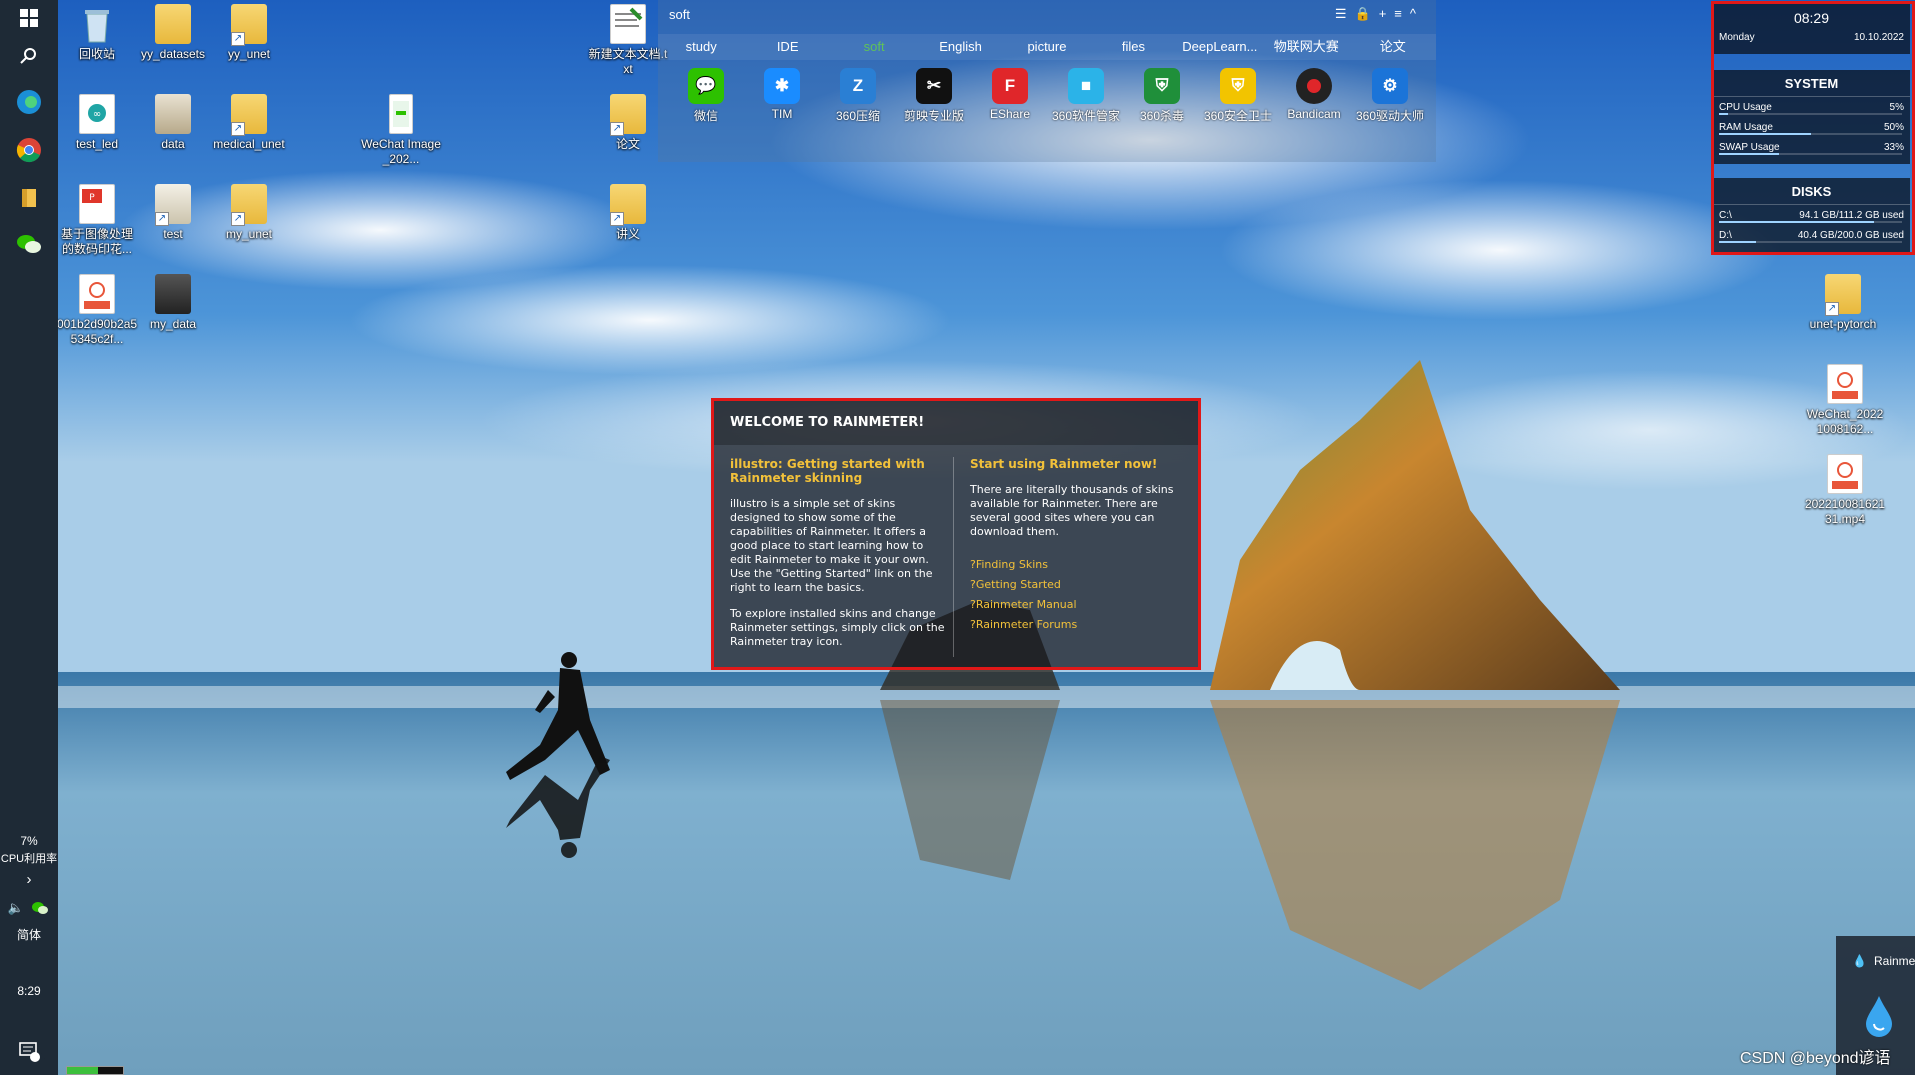  What do you see at coordinates (1010, 98) in the screenshot?
I see `app-eshare: F EShare` at bounding box center [1010, 98].